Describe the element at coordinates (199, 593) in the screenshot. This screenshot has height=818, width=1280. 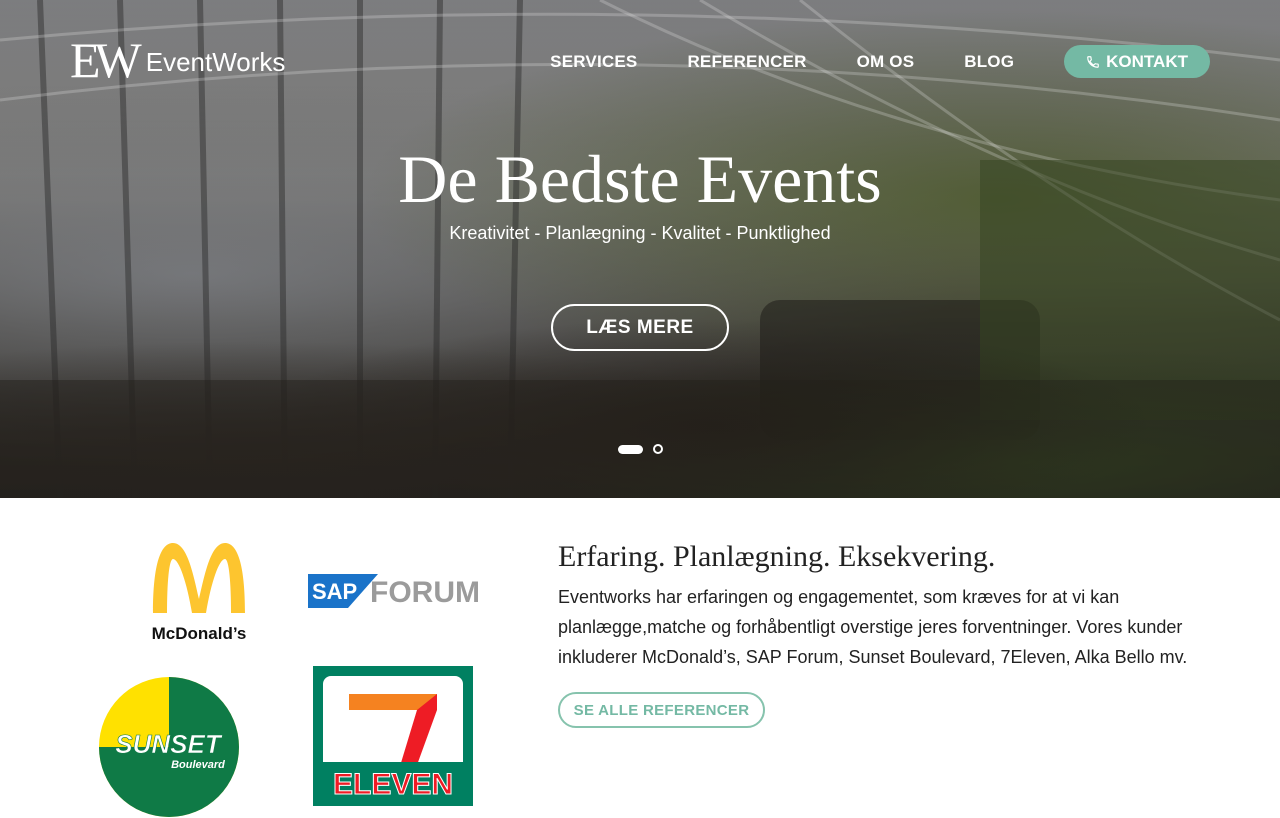
I see `mcdonalds-logo: McDonald’s` at that location.